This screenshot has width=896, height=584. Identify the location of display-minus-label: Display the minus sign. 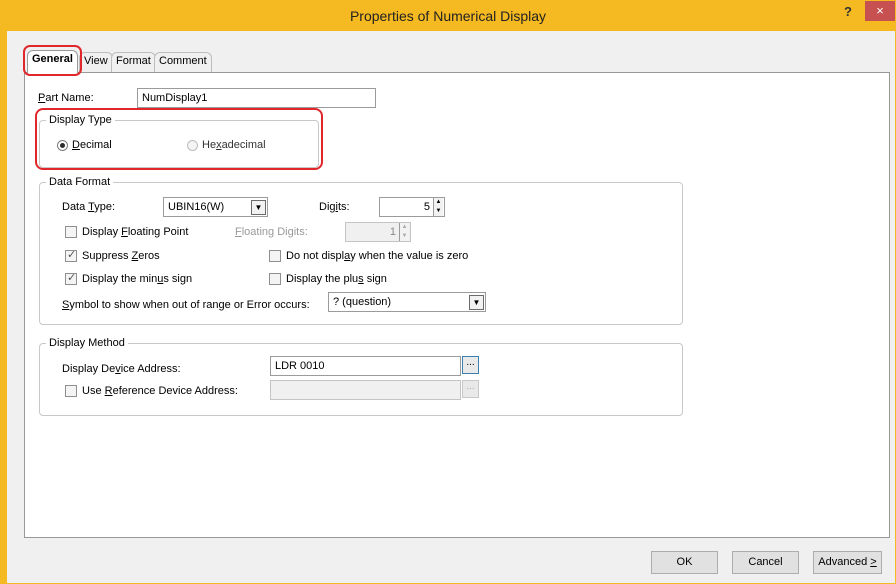
(137, 279).